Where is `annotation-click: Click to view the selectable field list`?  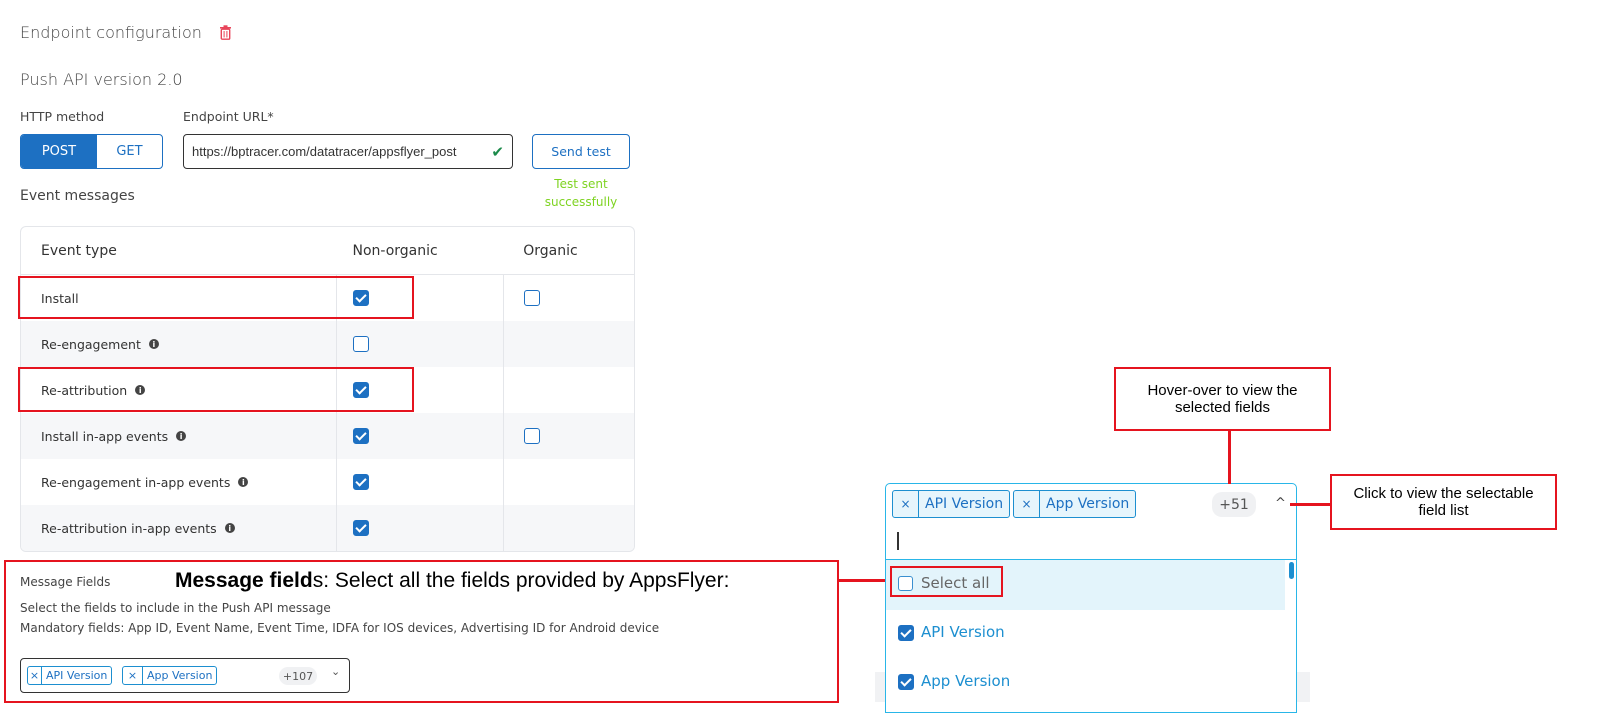 annotation-click: Click to view the selectable field list is located at coordinates (1443, 502).